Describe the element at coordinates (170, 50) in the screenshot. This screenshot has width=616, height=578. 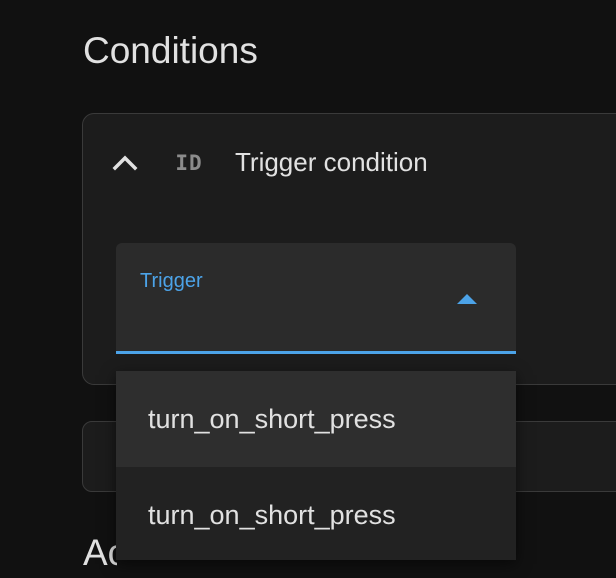
I see `conditions-heading: Conditions` at that location.